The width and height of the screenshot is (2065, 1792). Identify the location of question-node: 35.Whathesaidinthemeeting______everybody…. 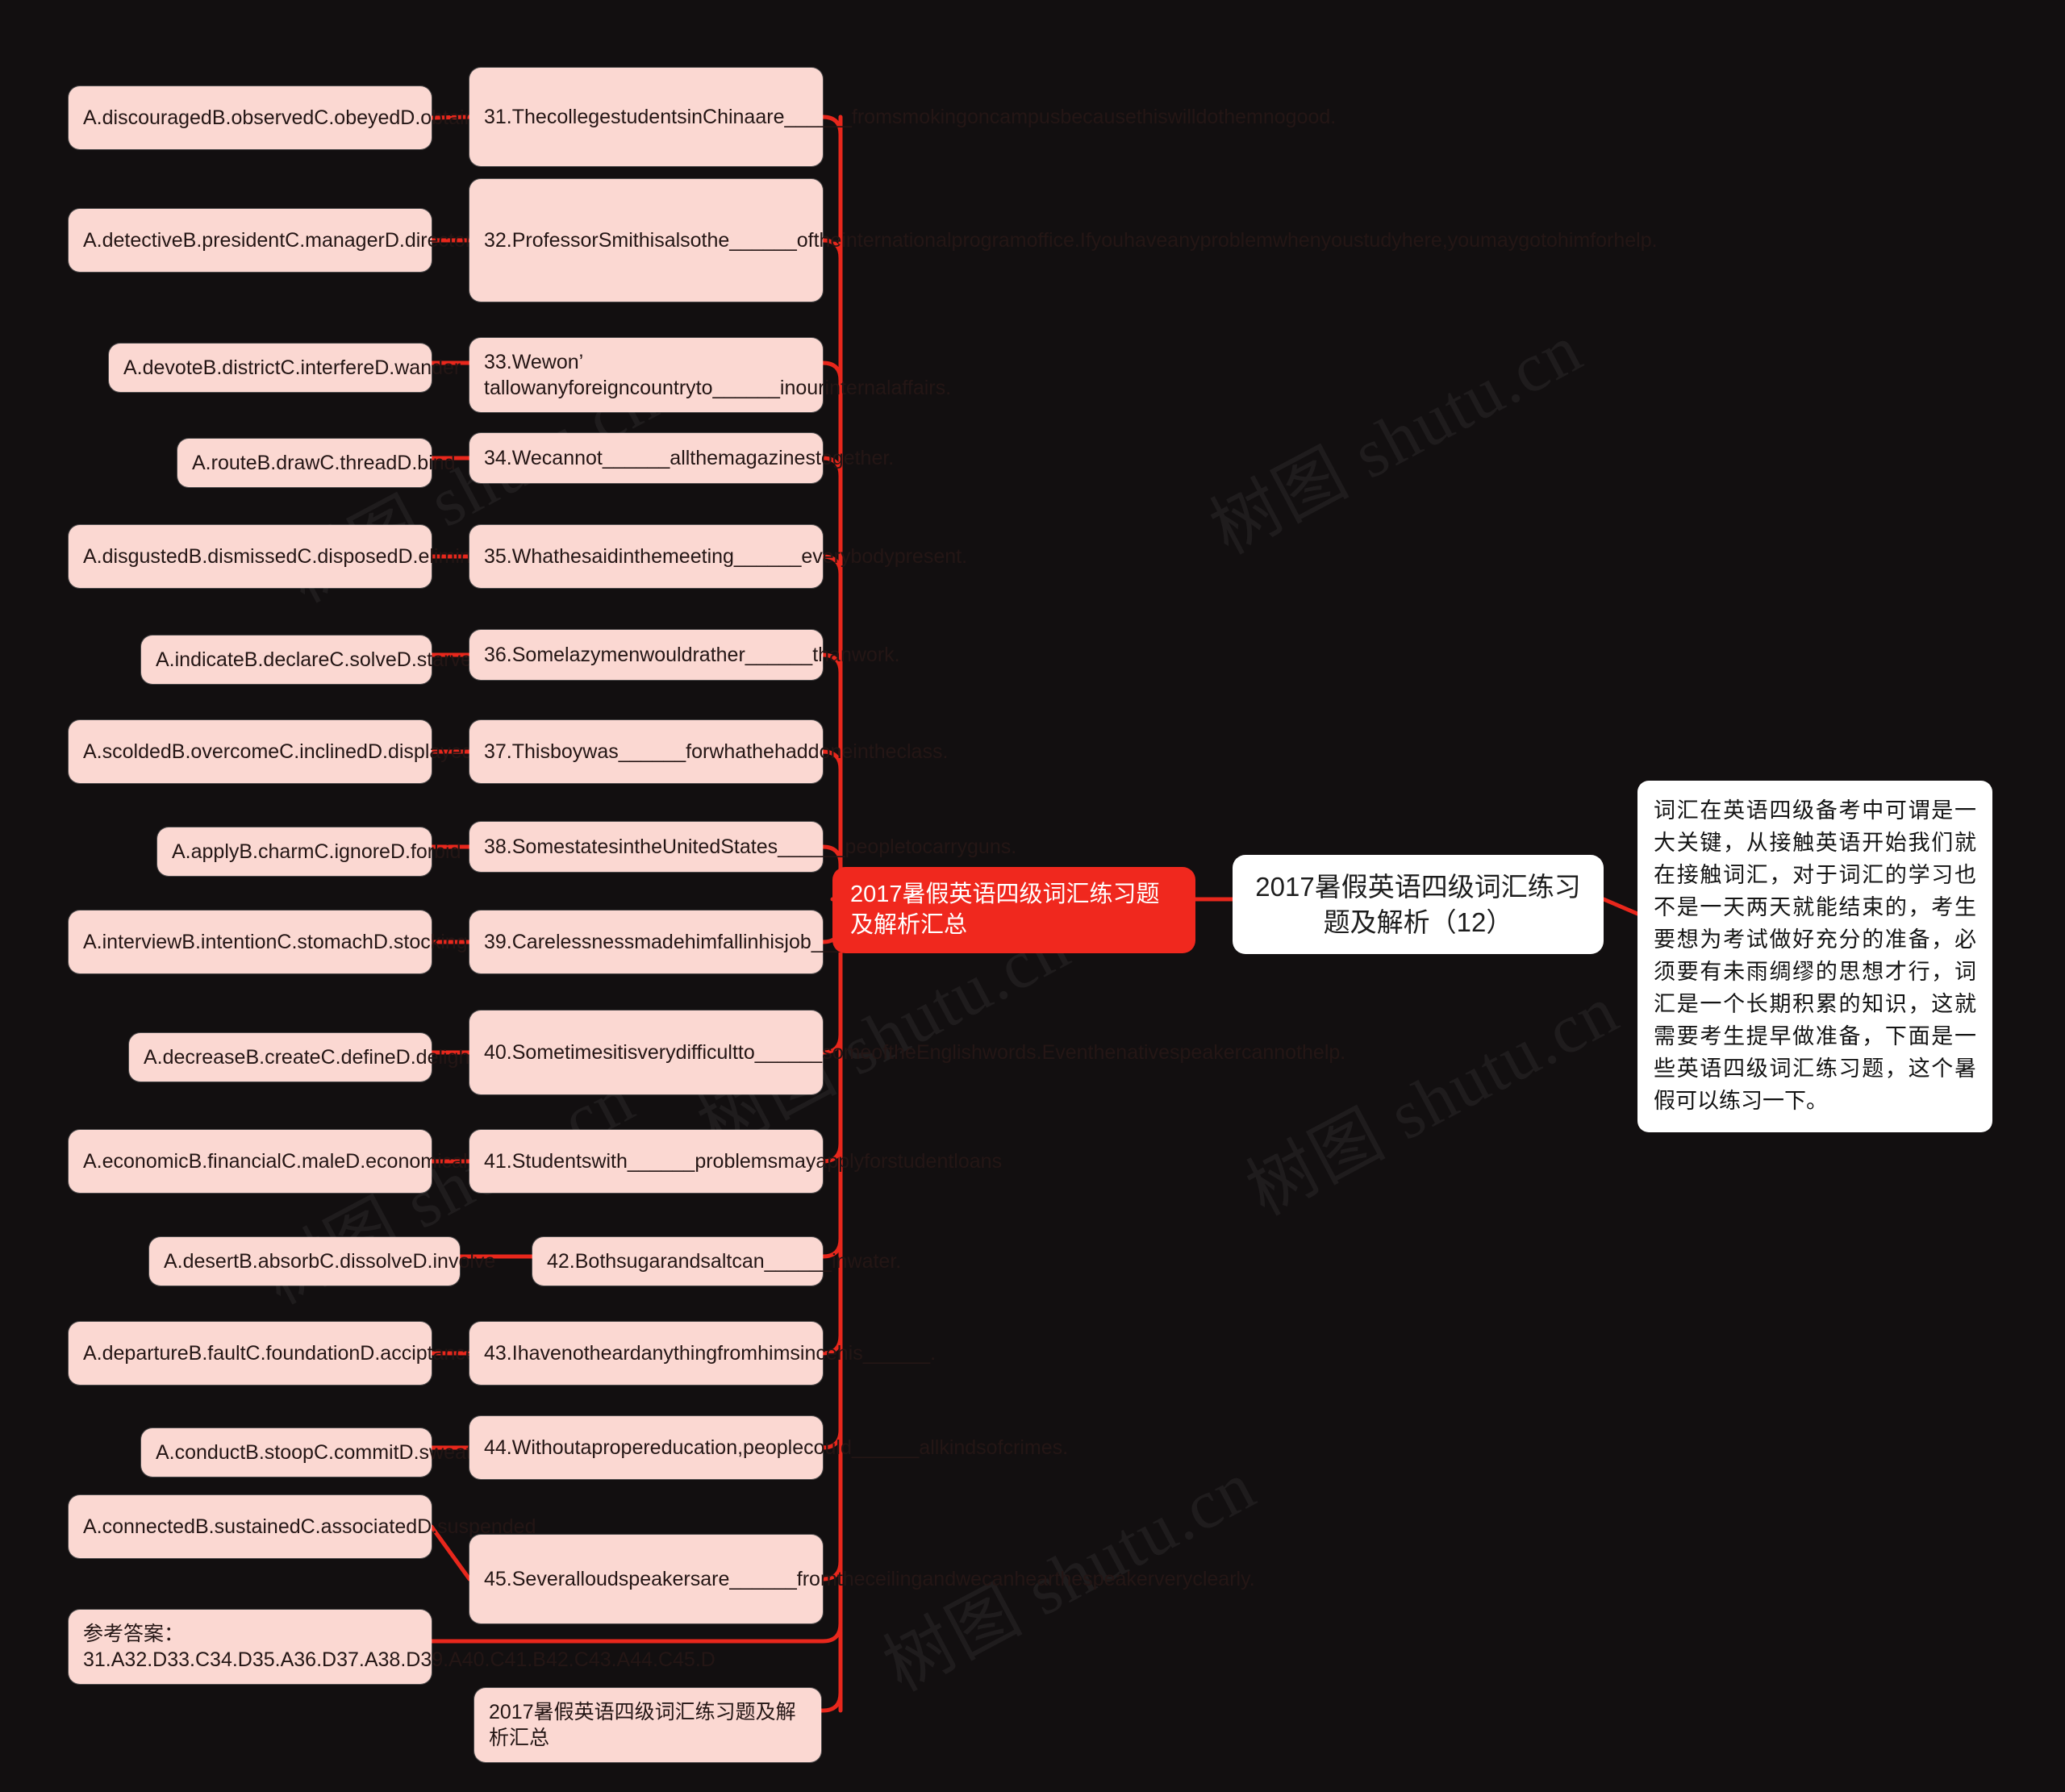
(718, 556).